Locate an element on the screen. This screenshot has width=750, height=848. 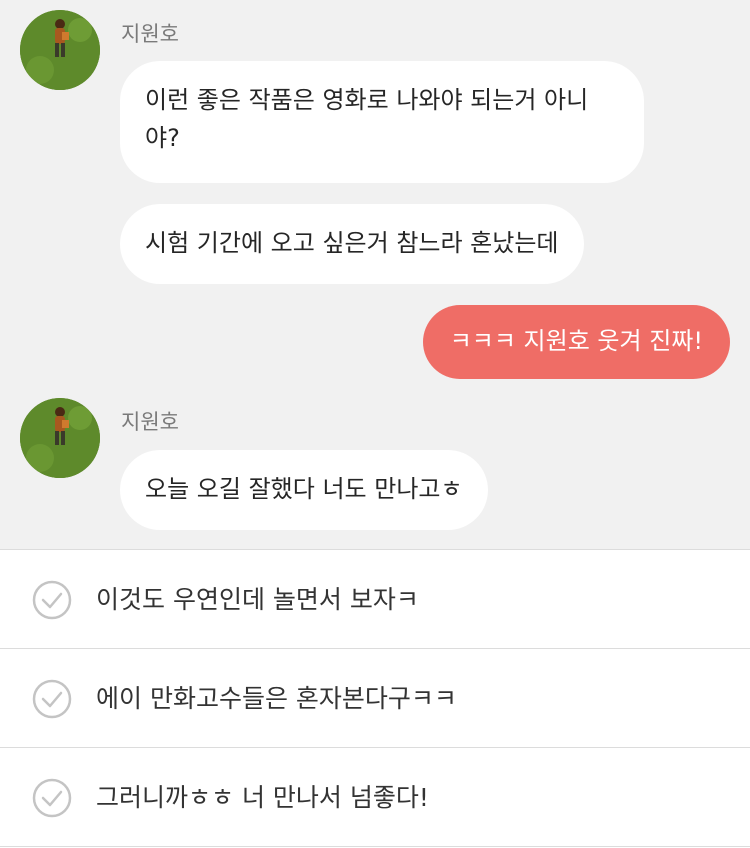
message-text: 시험 기간에 오고 싶은거 참느라 혼났는데 is located at coordinates (352, 243).